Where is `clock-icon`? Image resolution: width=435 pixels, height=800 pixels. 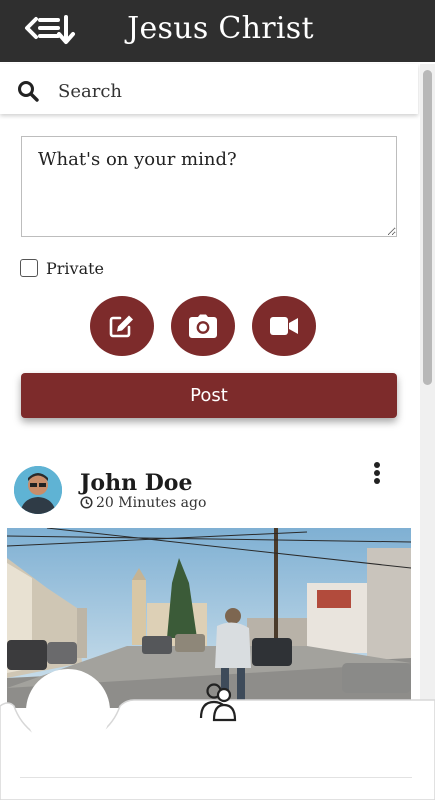 clock-icon is located at coordinates (86, 502).